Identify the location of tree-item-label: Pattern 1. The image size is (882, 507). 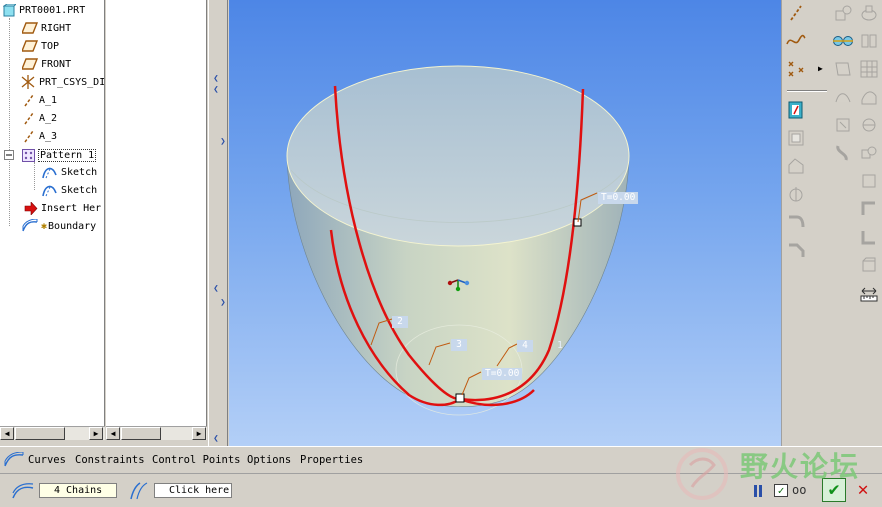
(67, 155).